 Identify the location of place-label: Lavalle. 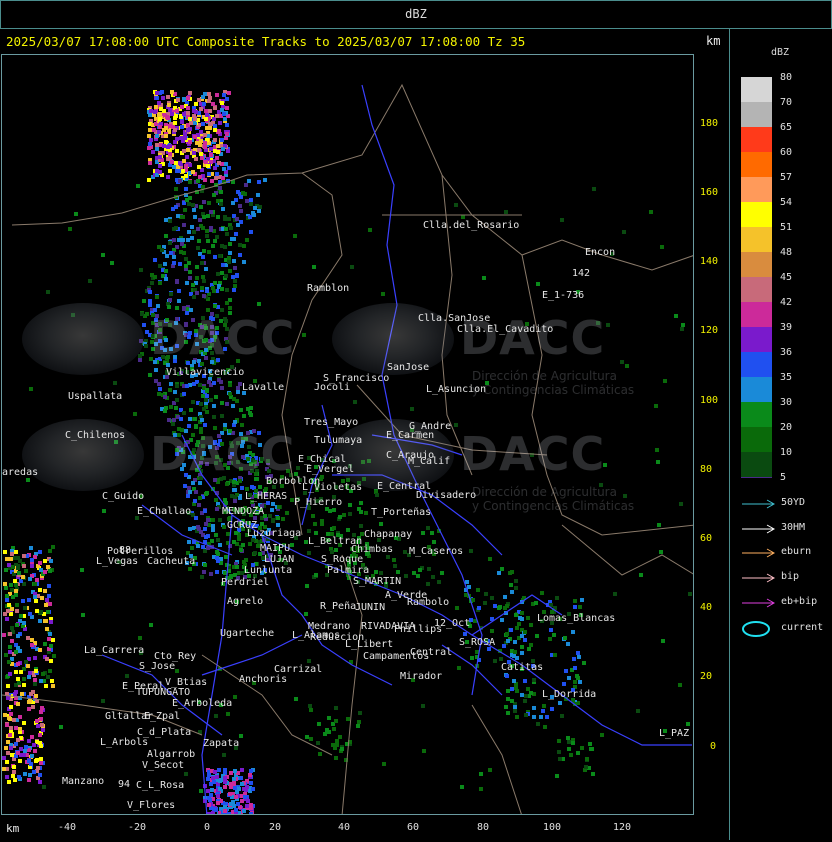
(263, 387).